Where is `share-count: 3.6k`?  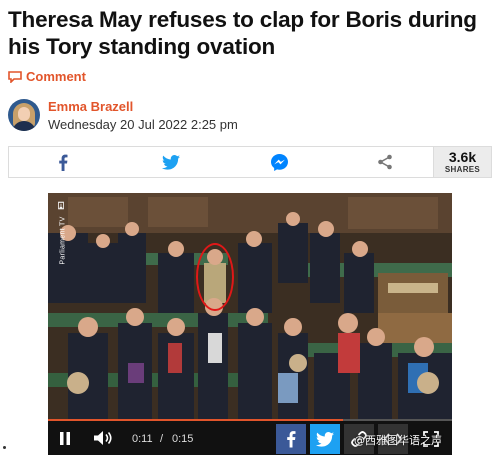
share-count: 3.6k is located at coordinates (462, 157).